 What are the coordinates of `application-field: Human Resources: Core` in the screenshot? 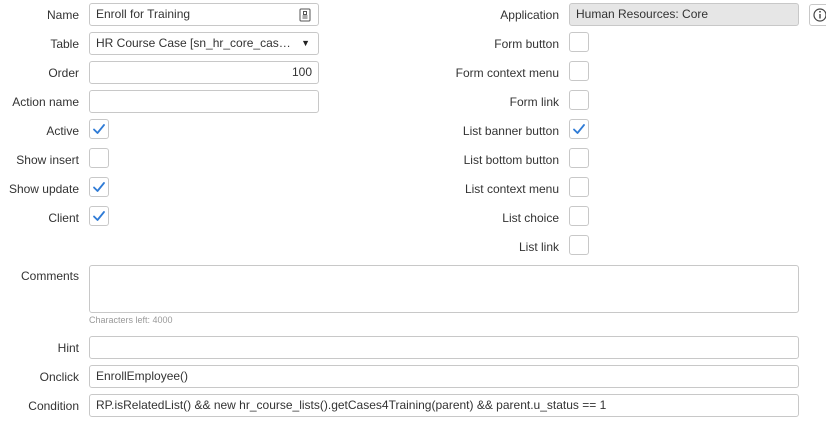 It's located at (684, 14).